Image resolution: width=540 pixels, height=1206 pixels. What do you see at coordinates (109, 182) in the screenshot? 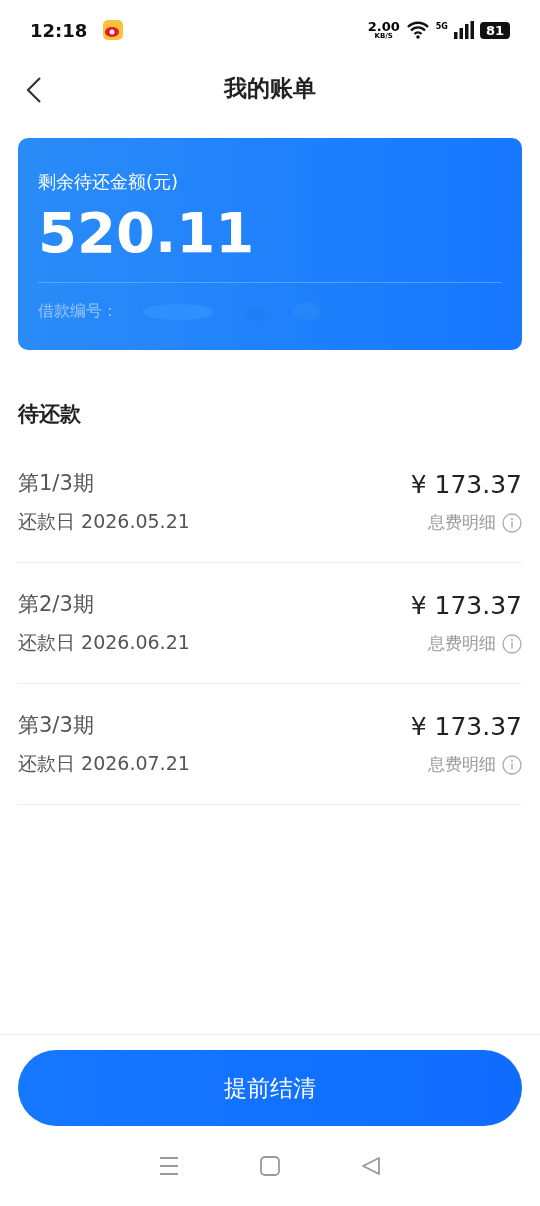
I see `balance-label: 剩余待还金额(元)` at bounding box center [109, 182].